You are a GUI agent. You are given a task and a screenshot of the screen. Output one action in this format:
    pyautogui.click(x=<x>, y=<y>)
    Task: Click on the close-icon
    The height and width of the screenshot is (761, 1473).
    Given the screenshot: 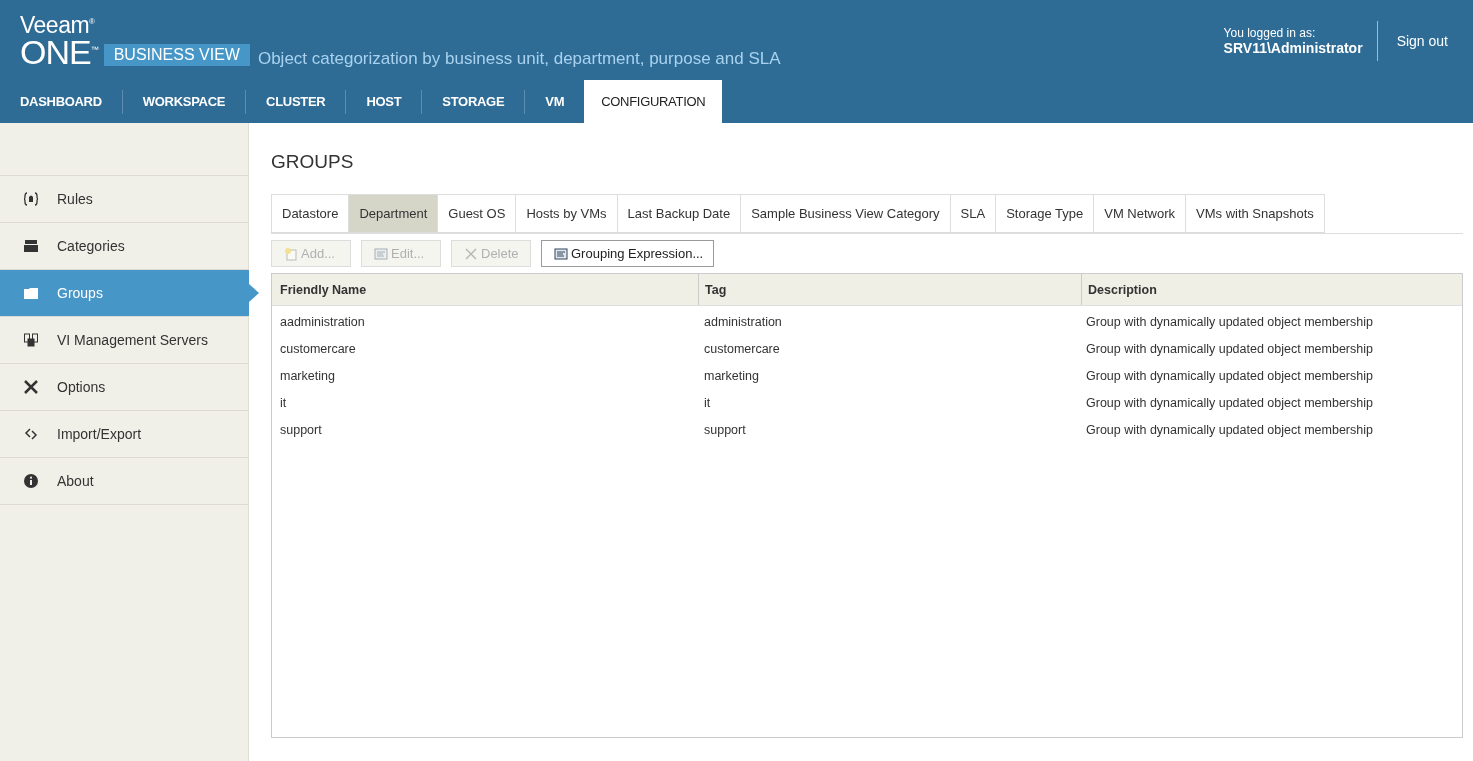 What is the action you would take?
    pyautogui.click(x=471, y=253)
    